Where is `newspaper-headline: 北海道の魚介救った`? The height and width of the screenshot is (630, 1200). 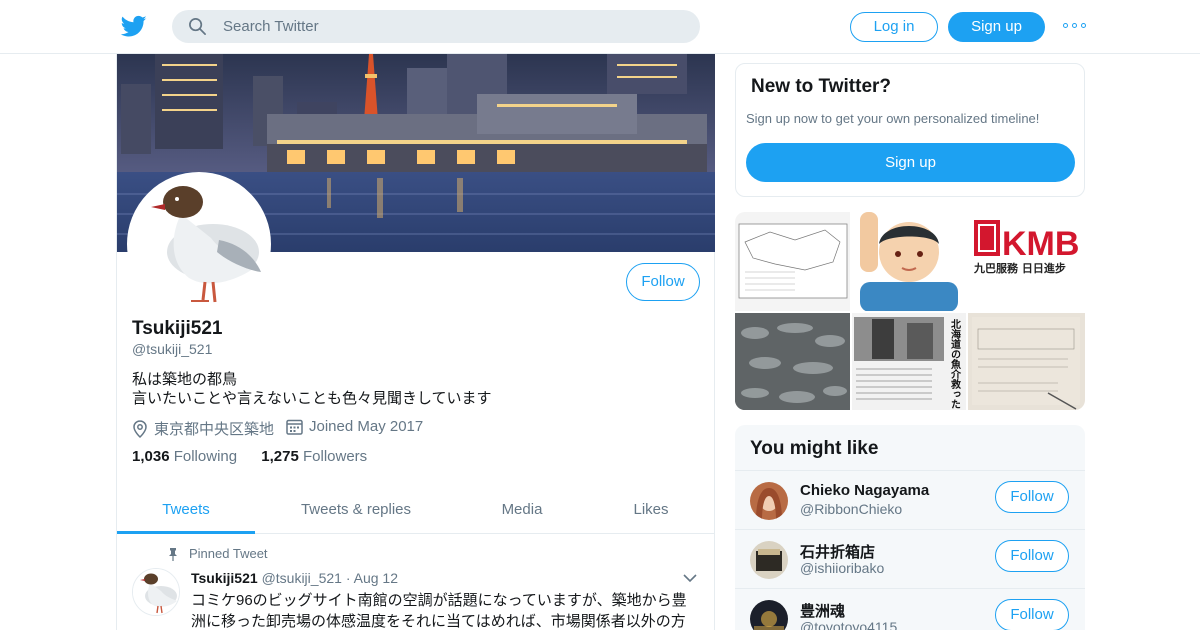
newspaper-headline: 北海道の魚介救った is located at coordinates (955, 363).